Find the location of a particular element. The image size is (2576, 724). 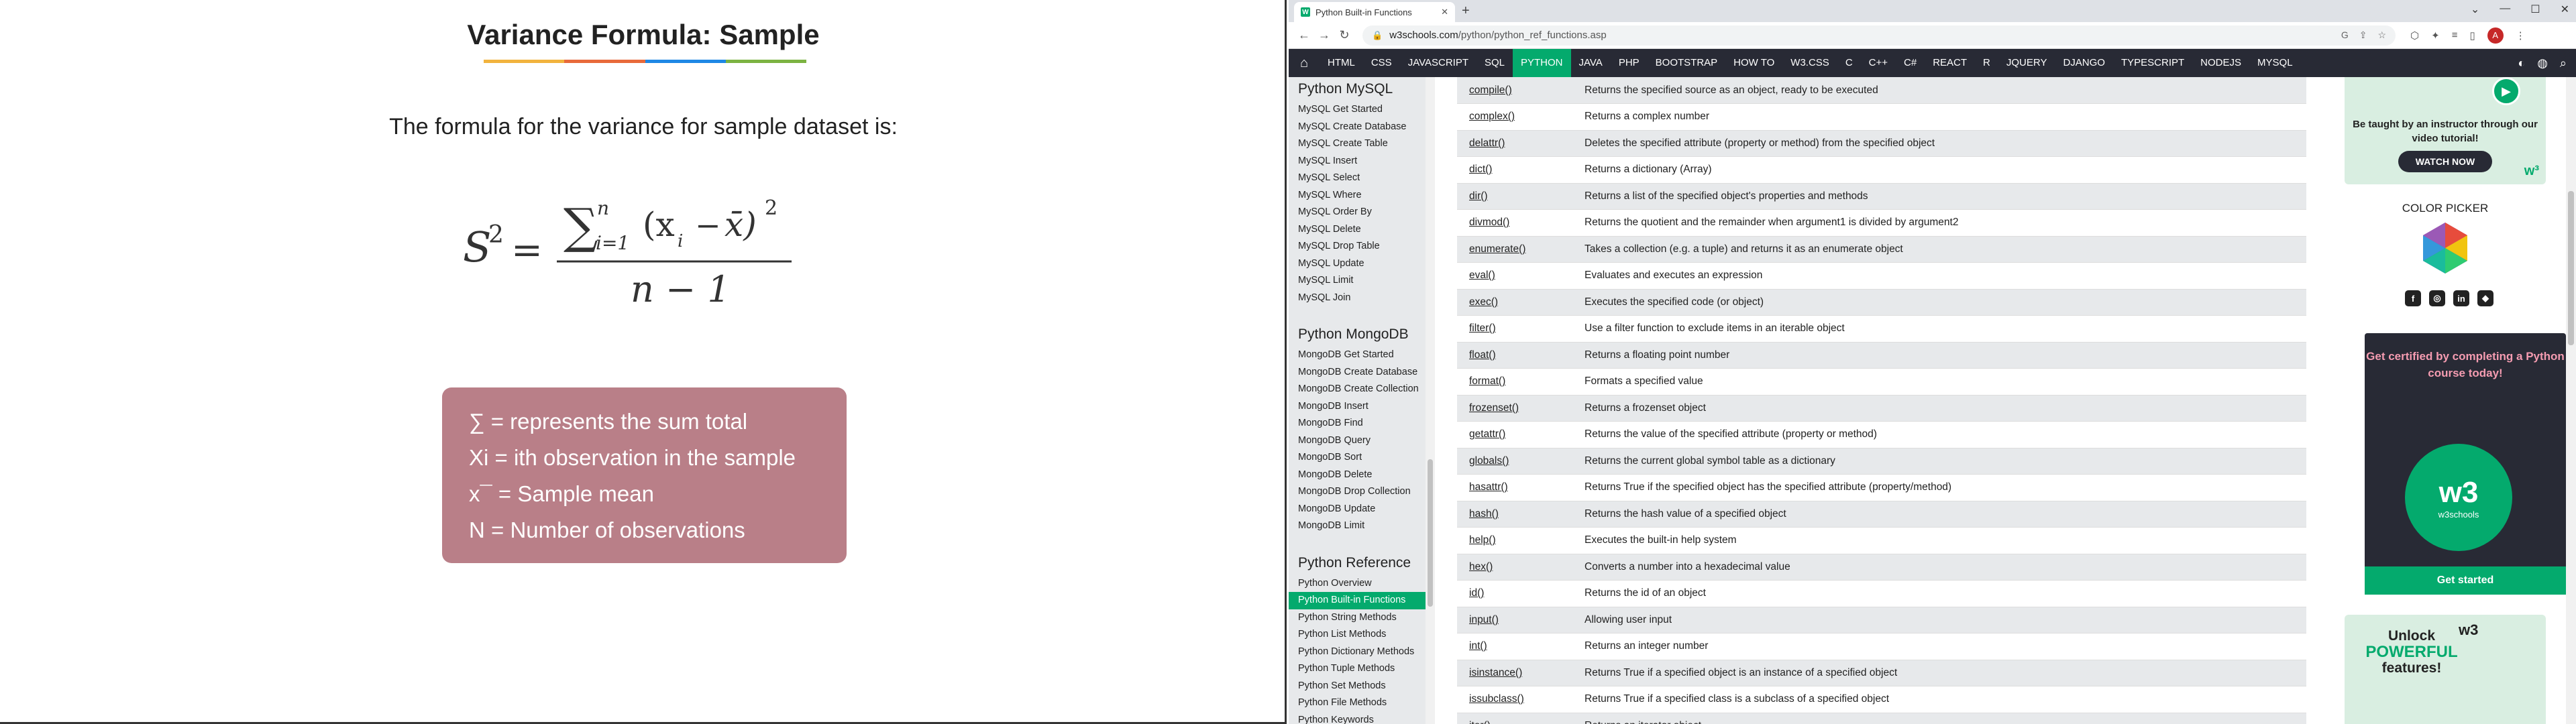

sidepanel-icon: ▯ is located at coordinates (2472, 35).